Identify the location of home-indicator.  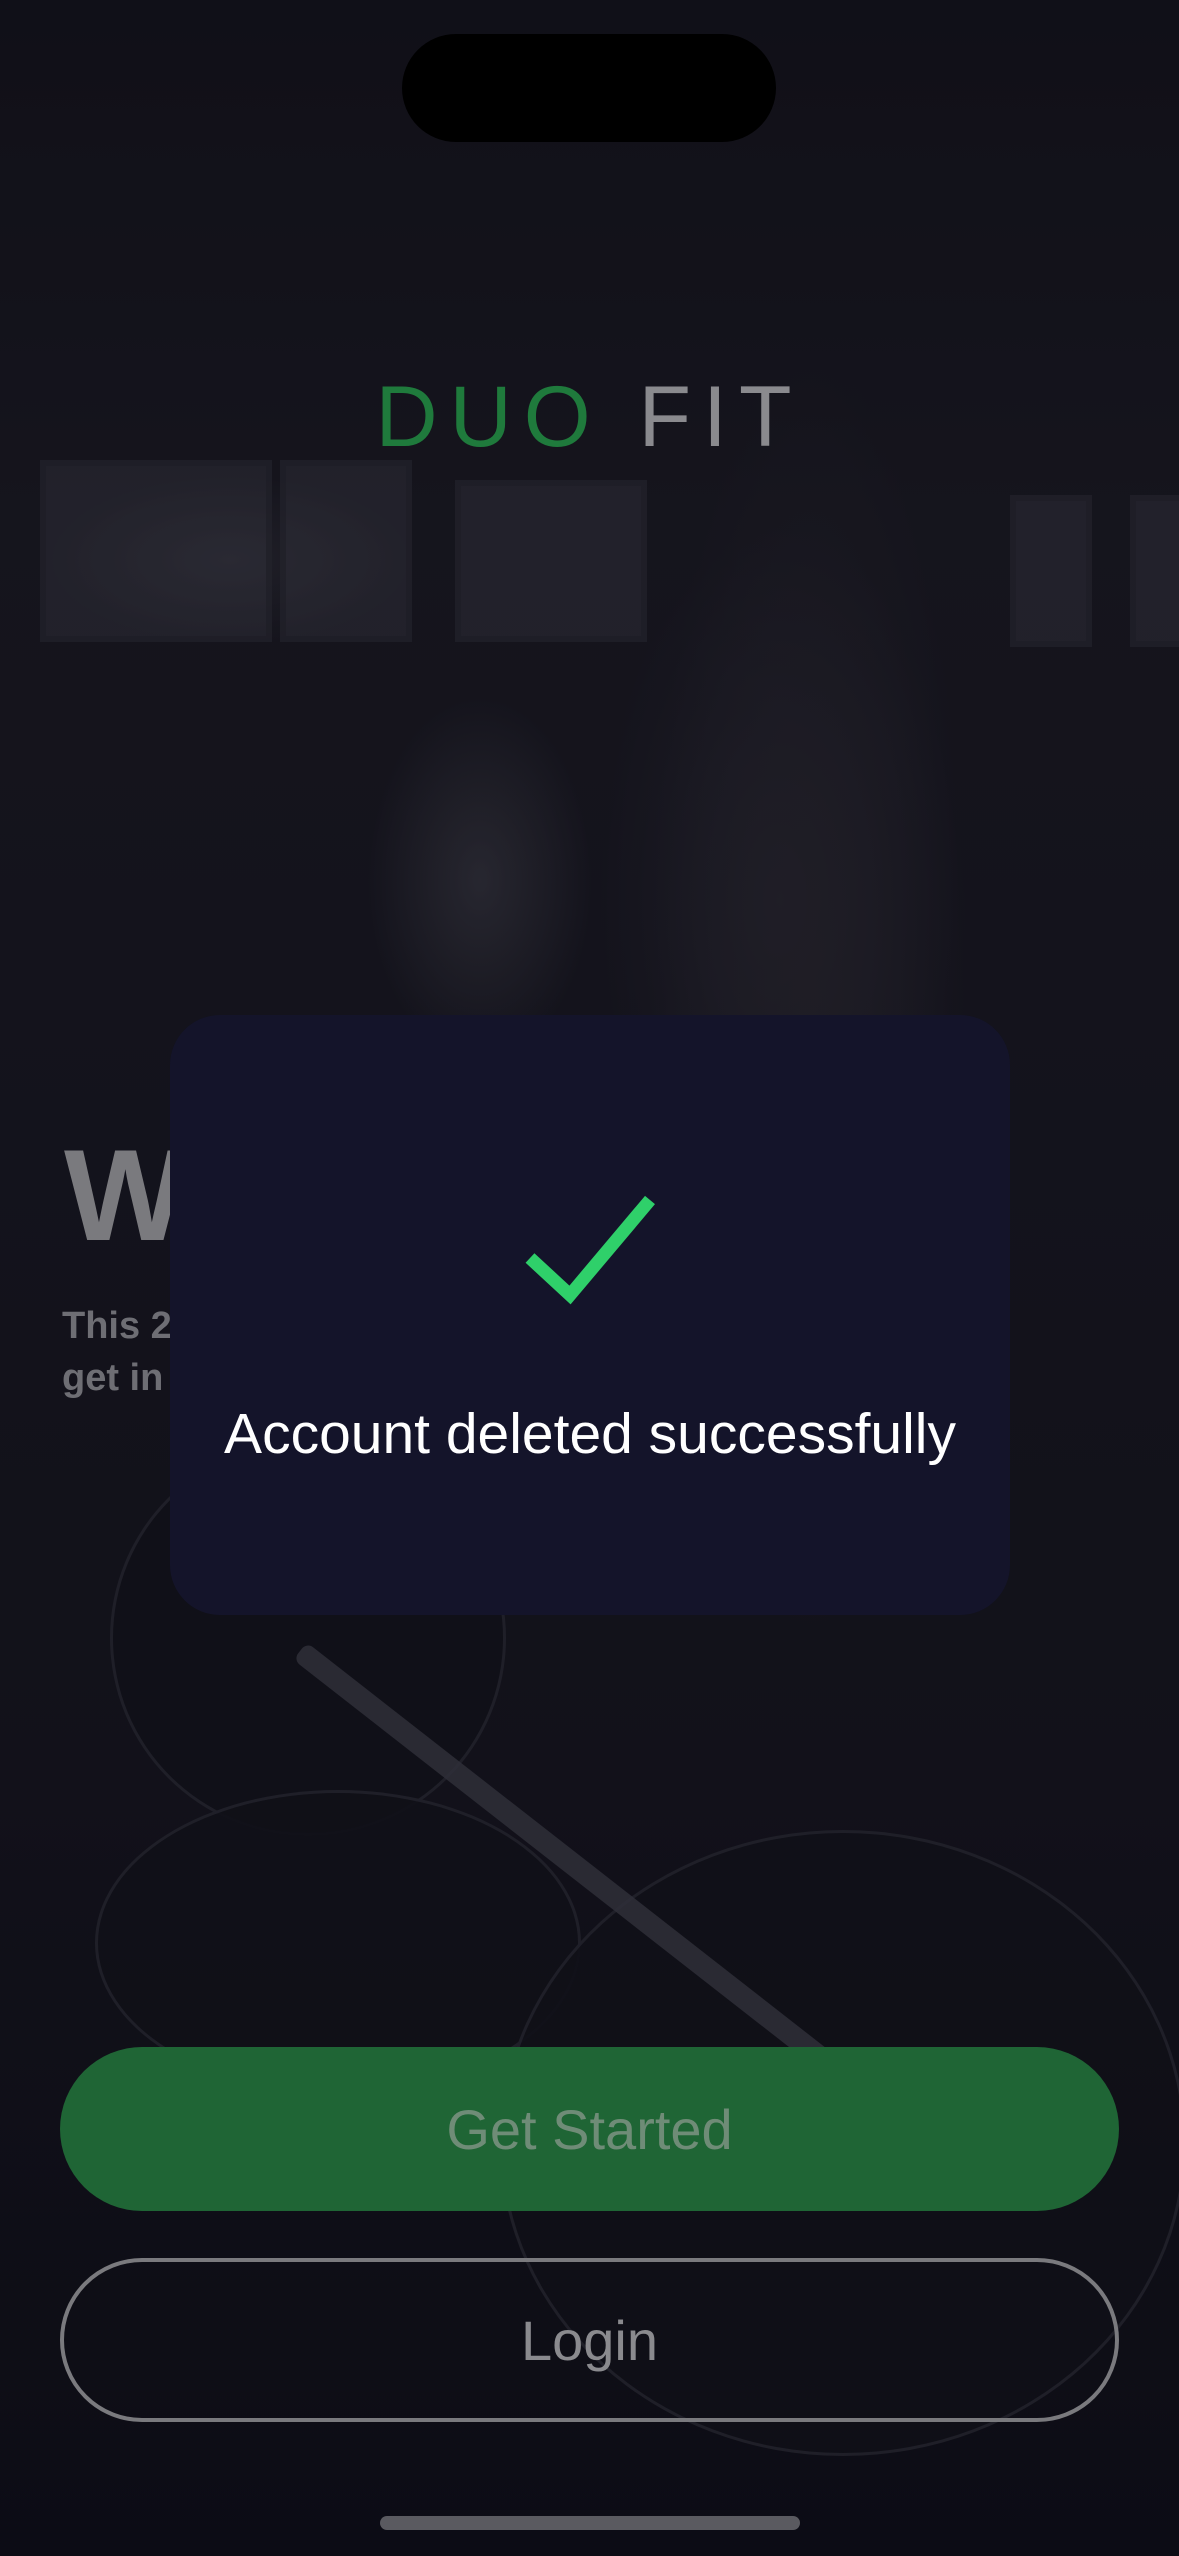
(590, 2523).